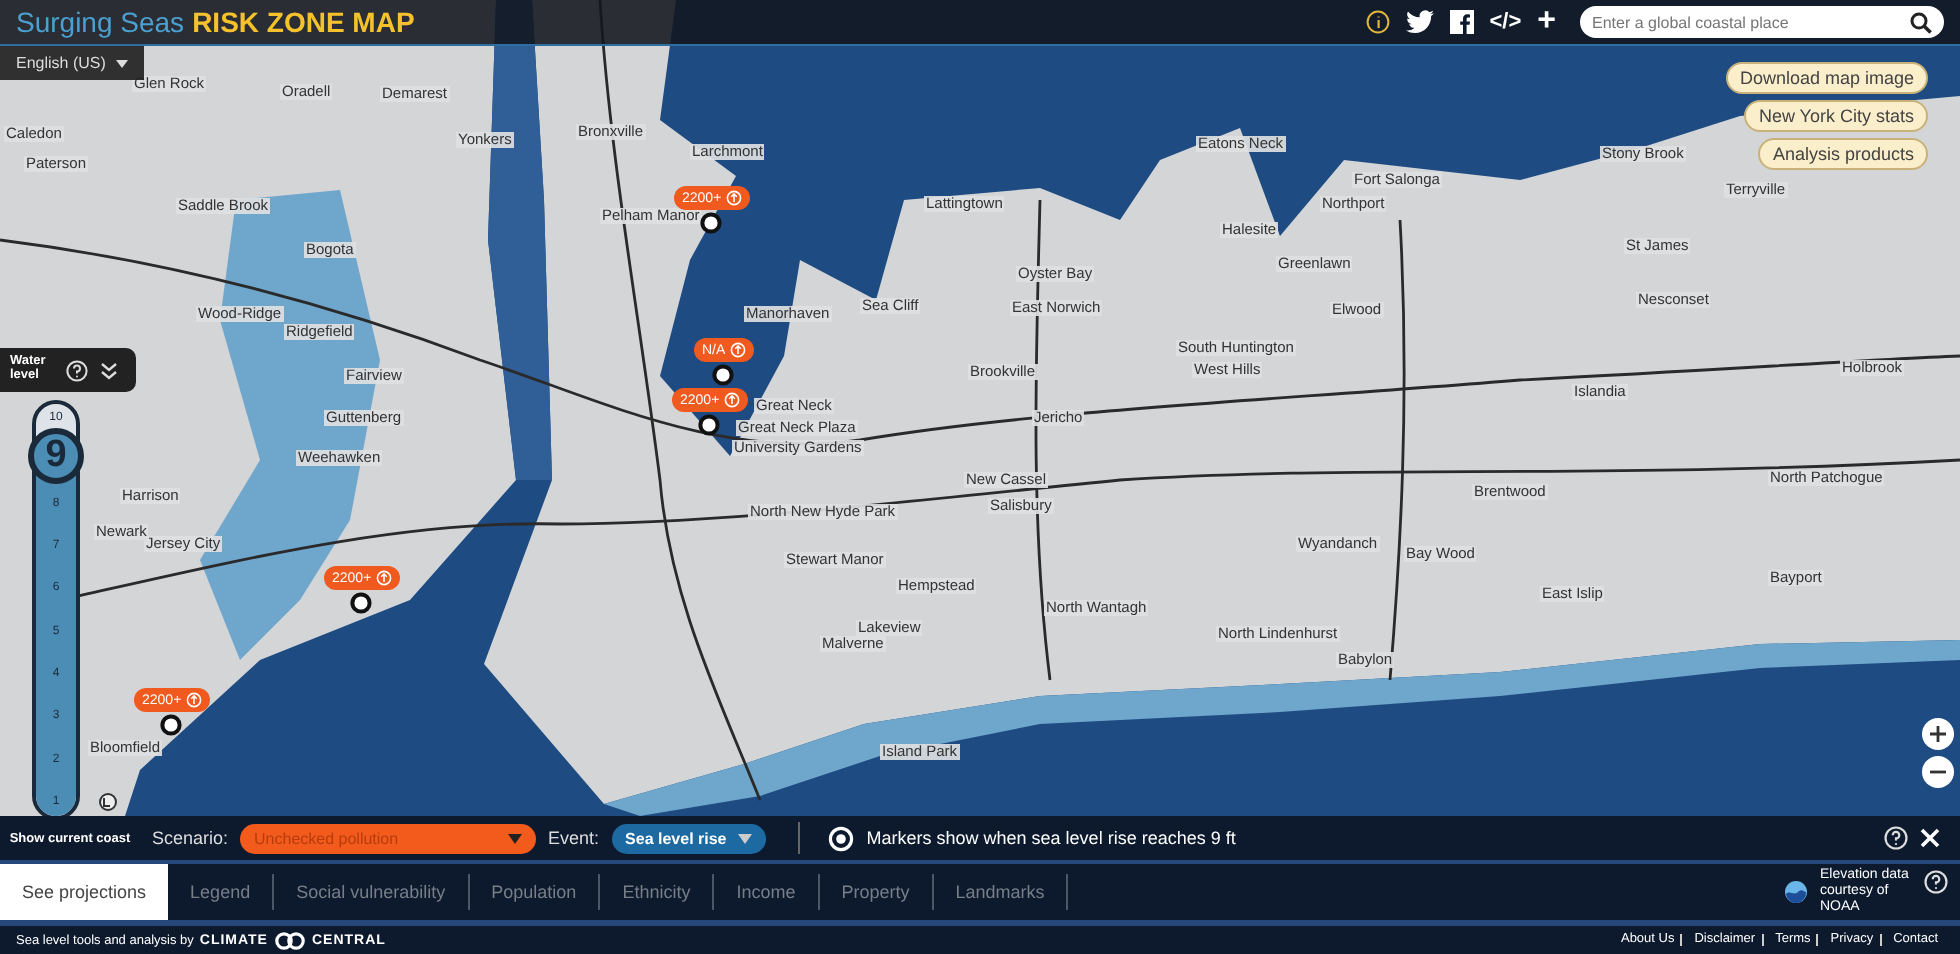 The image size is (1960, 954). Describe the element at coordinates (100, 22) in the screenshot. I see `app-title: Surging Seas` at that location.